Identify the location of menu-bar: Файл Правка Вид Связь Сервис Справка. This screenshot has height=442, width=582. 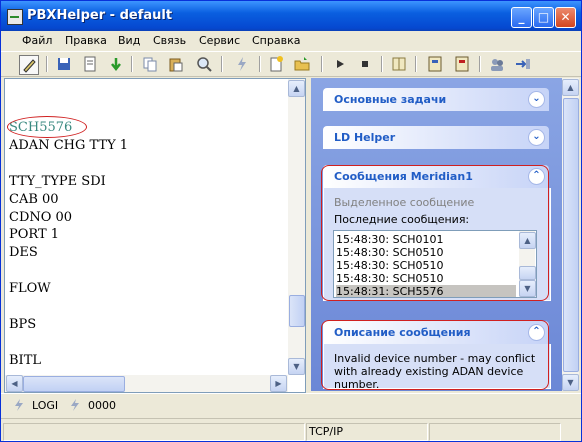
(291, 41).